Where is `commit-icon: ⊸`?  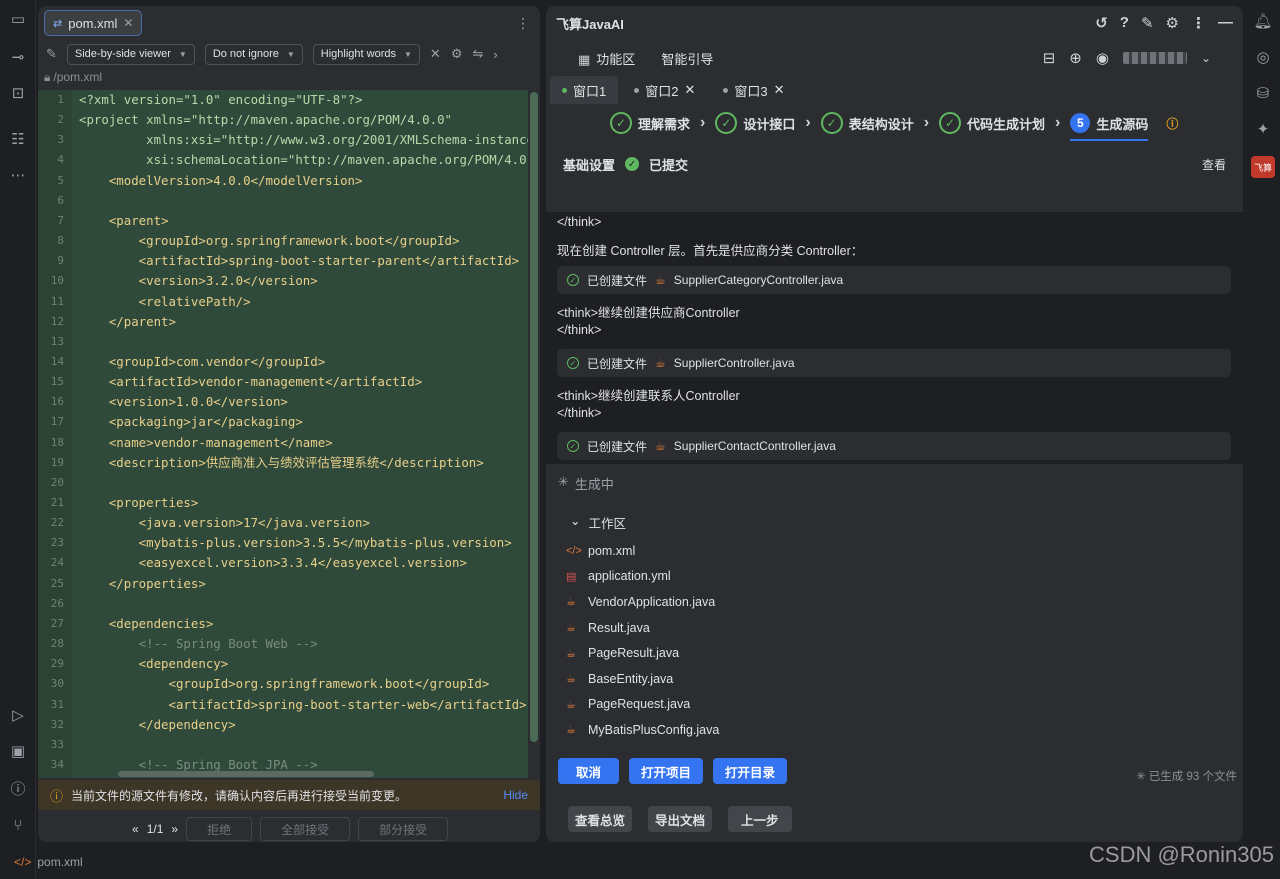 commit-icon: ⊸ is located at coordinates (18, 58).